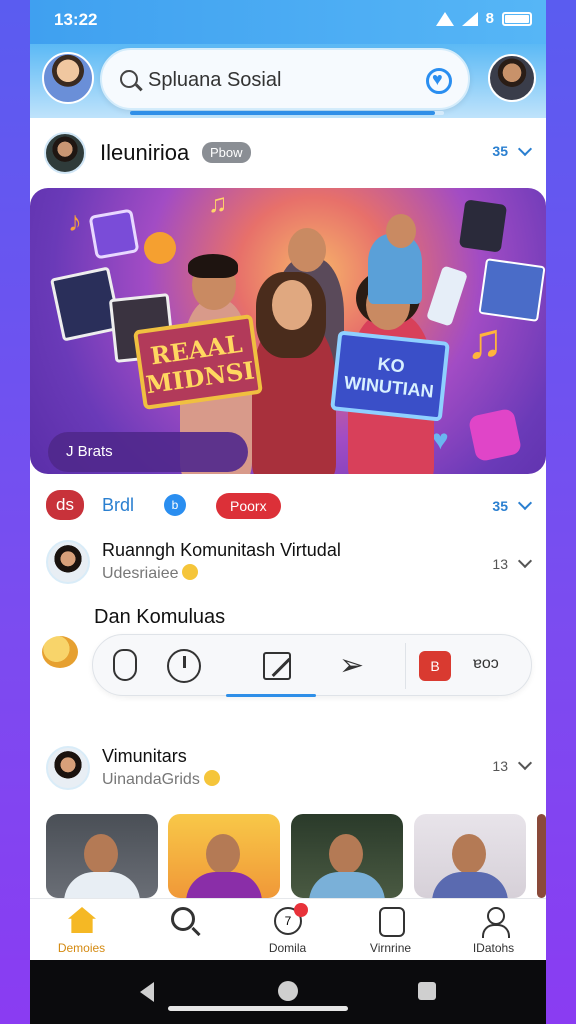 This screenshot has width=576, height=1024. What do you see at coordinates (500, 151) in the screenshot?
I see `post-count: 35` at bounding box center [500, 151].